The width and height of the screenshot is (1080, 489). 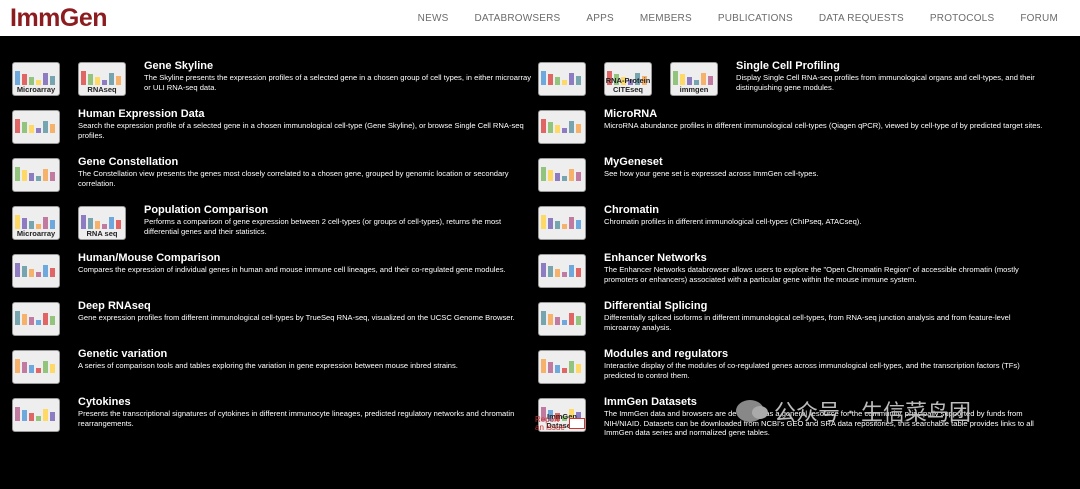 I want to click on report-issue-link: Report an issue, so click(x=560, y=424).